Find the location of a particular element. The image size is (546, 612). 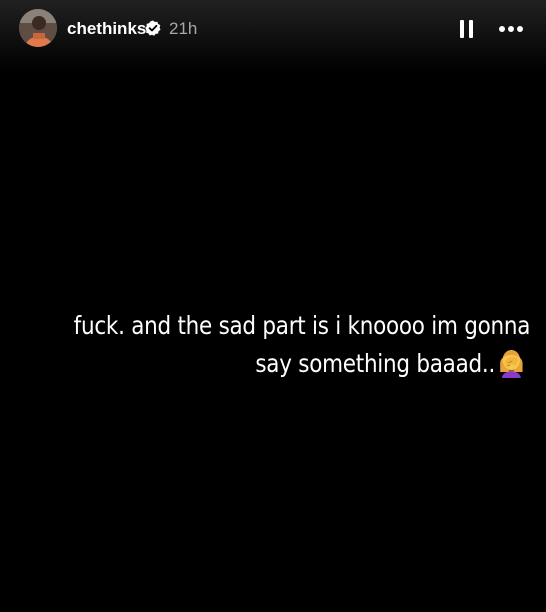

story-header: chethinks 21h is located at coordinates (273, 36).